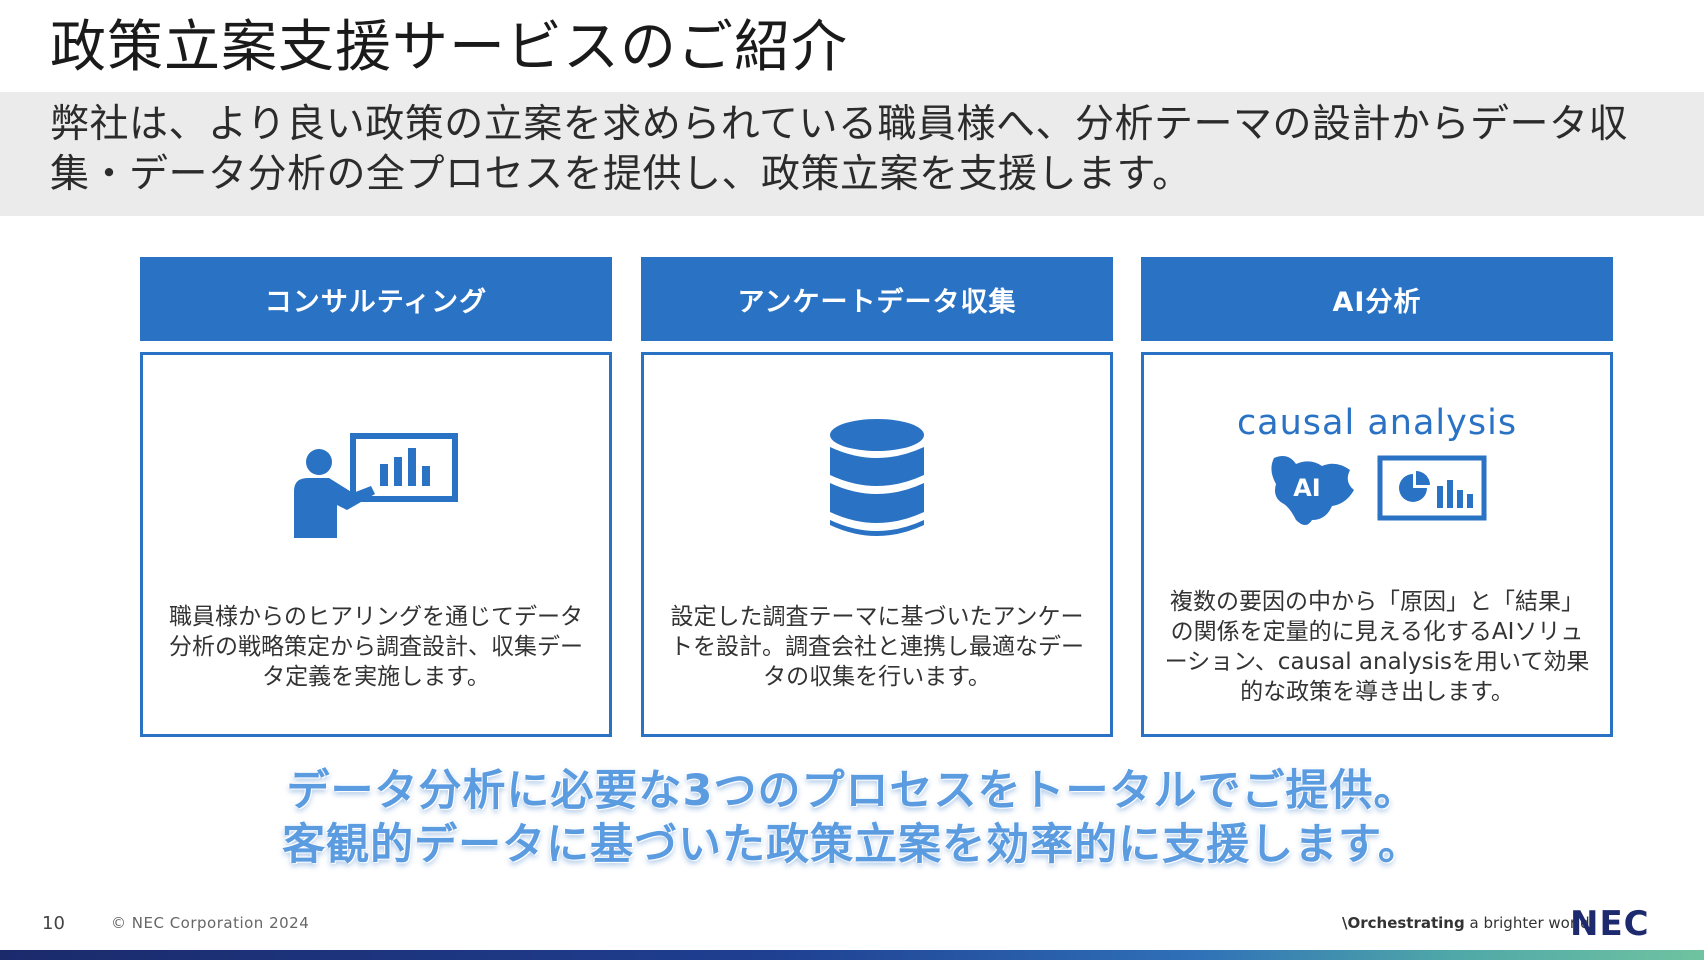 This screenshot has width=1704, height=960. I want to click on column-heading: アンケートデータ収集, so click(877, 299).